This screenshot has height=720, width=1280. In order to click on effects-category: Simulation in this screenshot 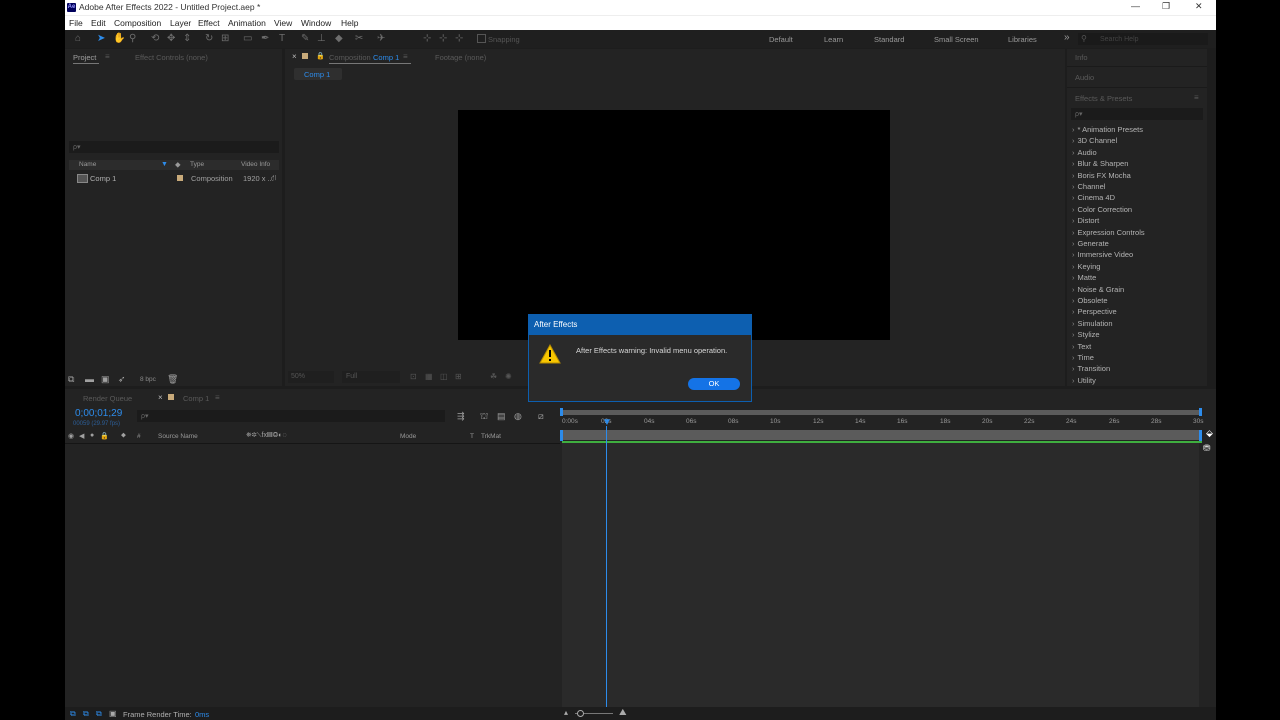, I will do `click(1092, 323)`.